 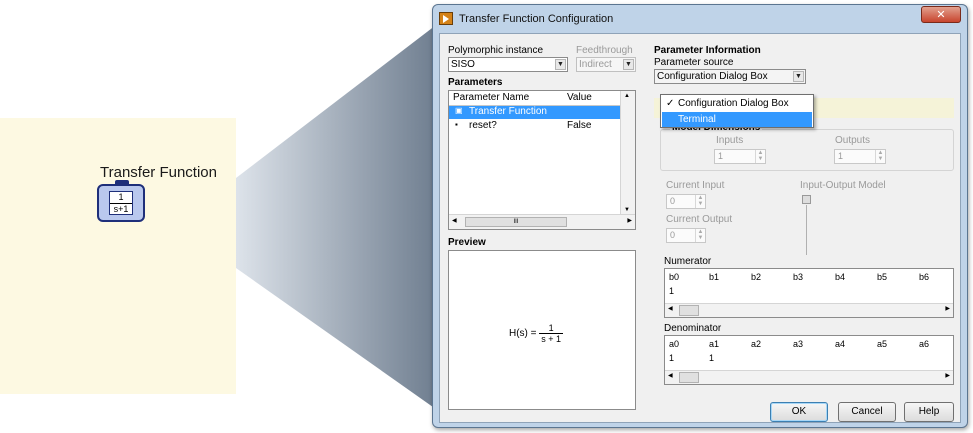 What do you see at coordinates (516, 222) in the screenshot?
I see `scroll-thumb: III` at bounding box center [516, 222].